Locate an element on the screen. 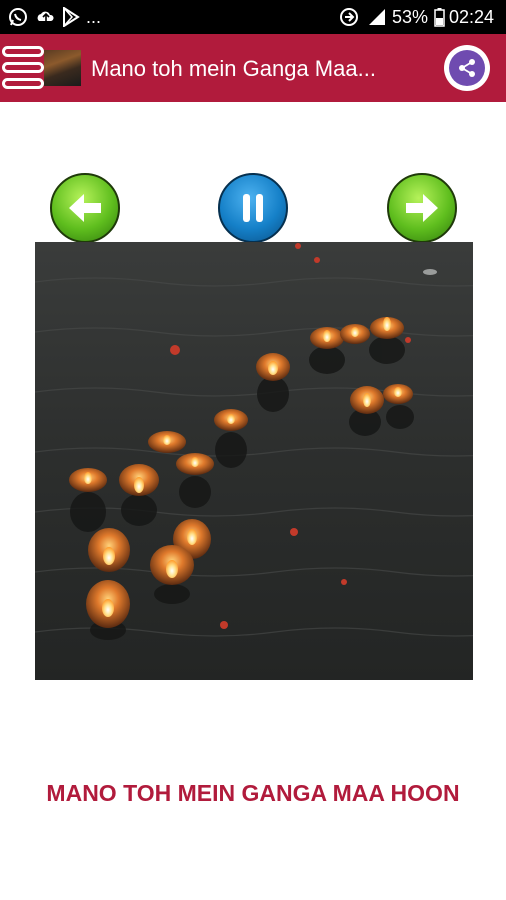 The height and width of the screenshot is (900, 506). whatsapp-icon is located at coordinates (18, 17).